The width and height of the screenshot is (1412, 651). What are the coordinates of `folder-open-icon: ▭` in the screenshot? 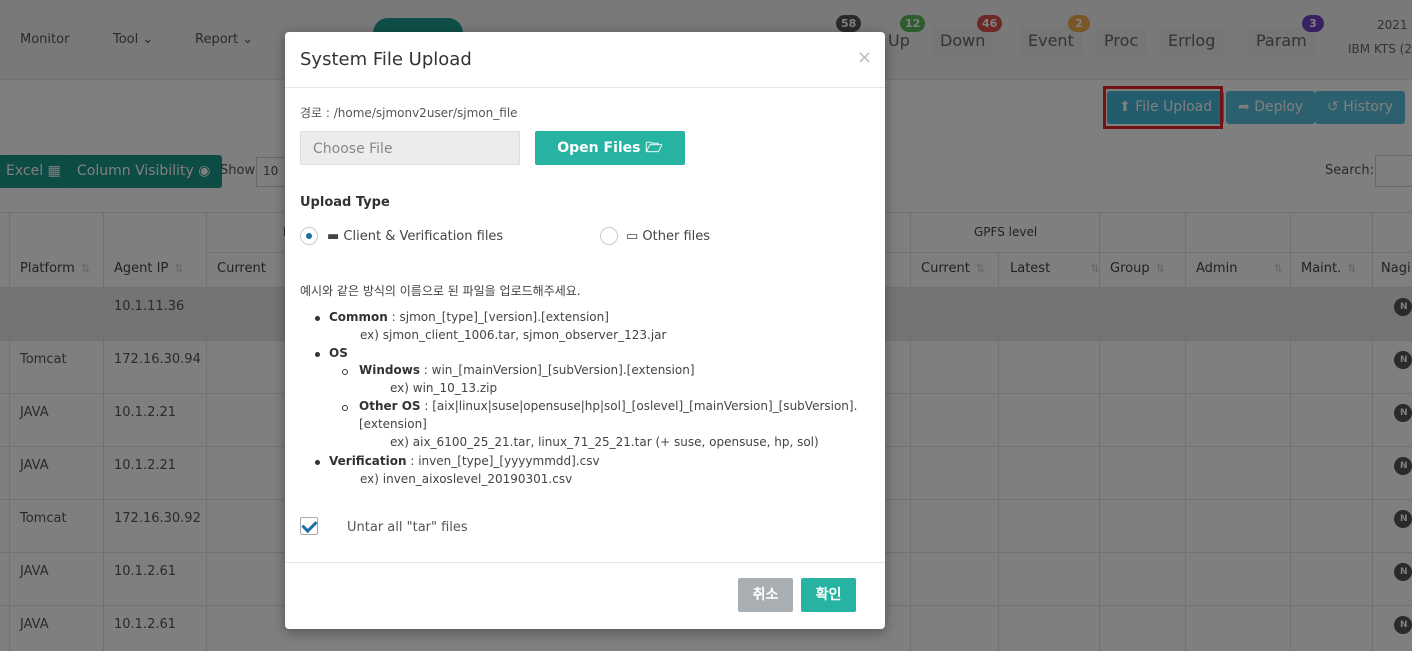 It's located at (634, 236).